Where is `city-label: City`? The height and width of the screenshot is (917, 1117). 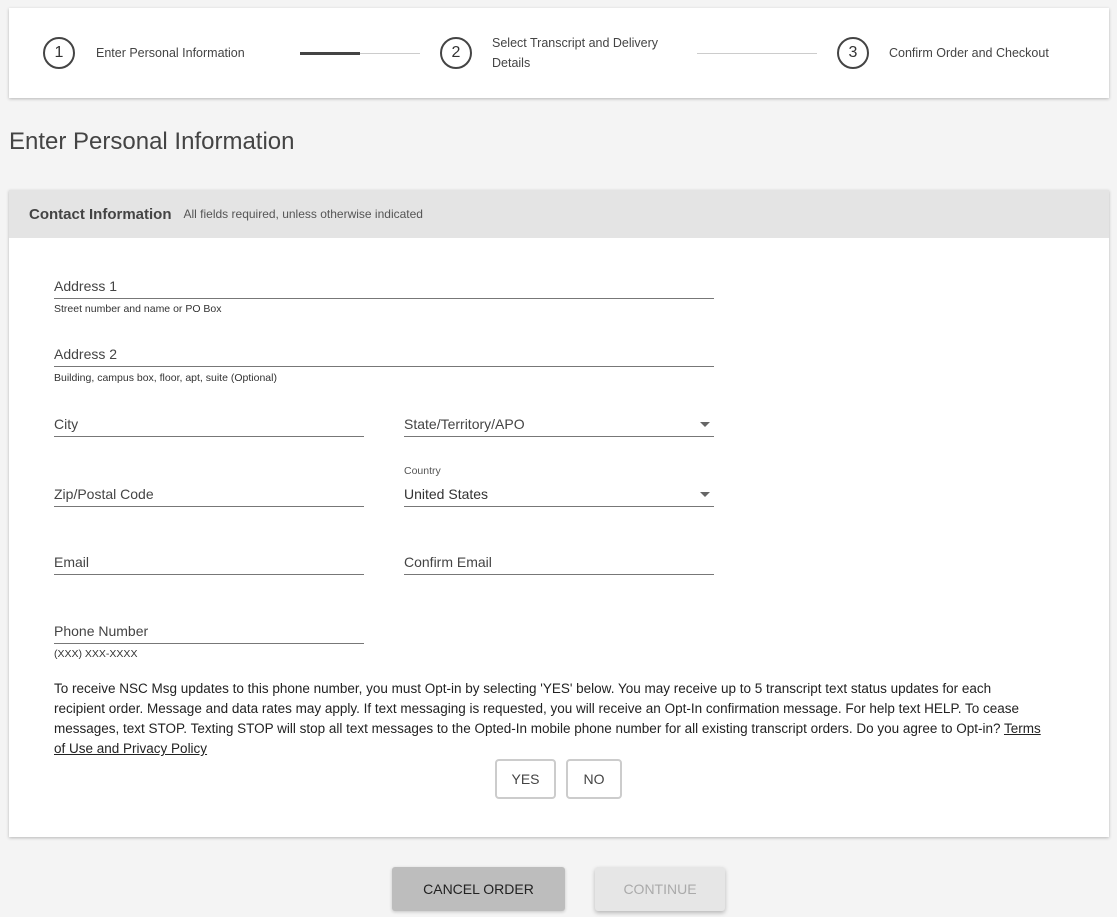 city-label: City is located at coordinates (66, 424).